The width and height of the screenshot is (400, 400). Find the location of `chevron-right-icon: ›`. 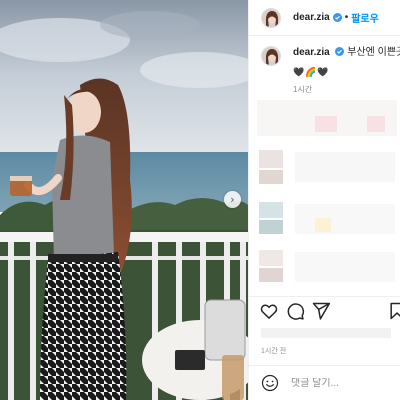

chevron-right-icon: › is located at coordinates (232, 199).